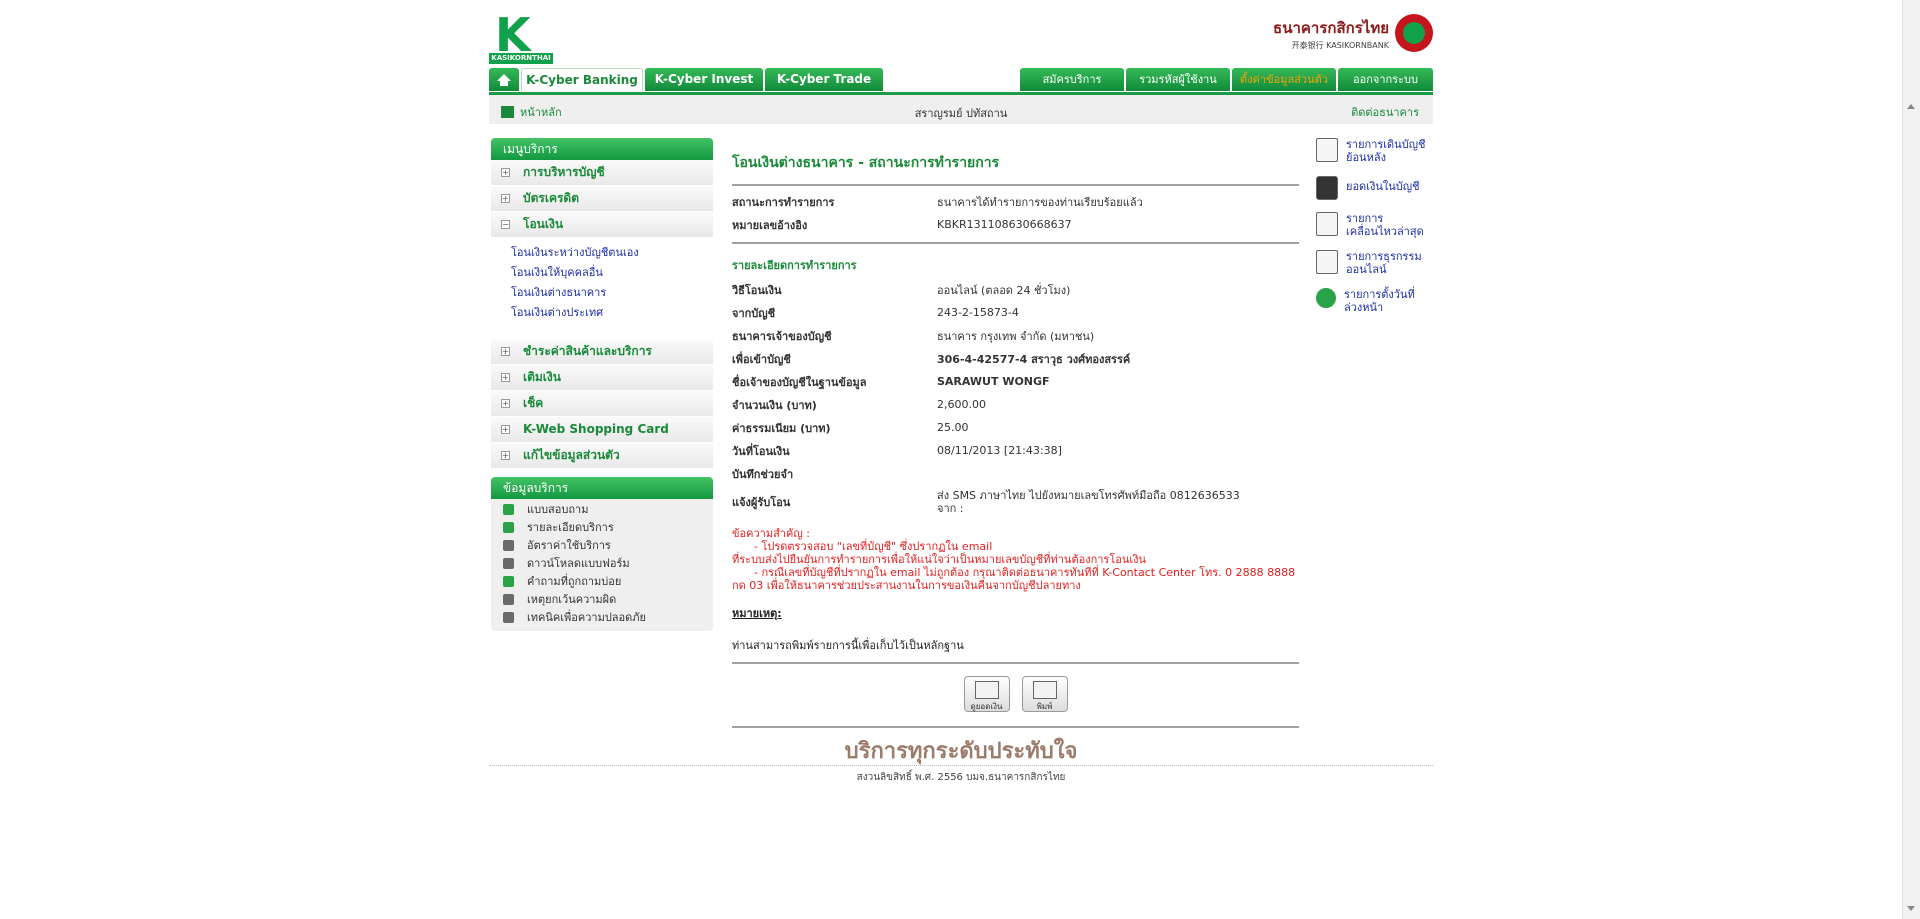 This screenshot has height=919, width=1920. What do you see at coordinates (574, 581) in the screenshot?
I see `info-label: คำถามที่ถูกถามบ่อย` at bounding box center [574, 581].